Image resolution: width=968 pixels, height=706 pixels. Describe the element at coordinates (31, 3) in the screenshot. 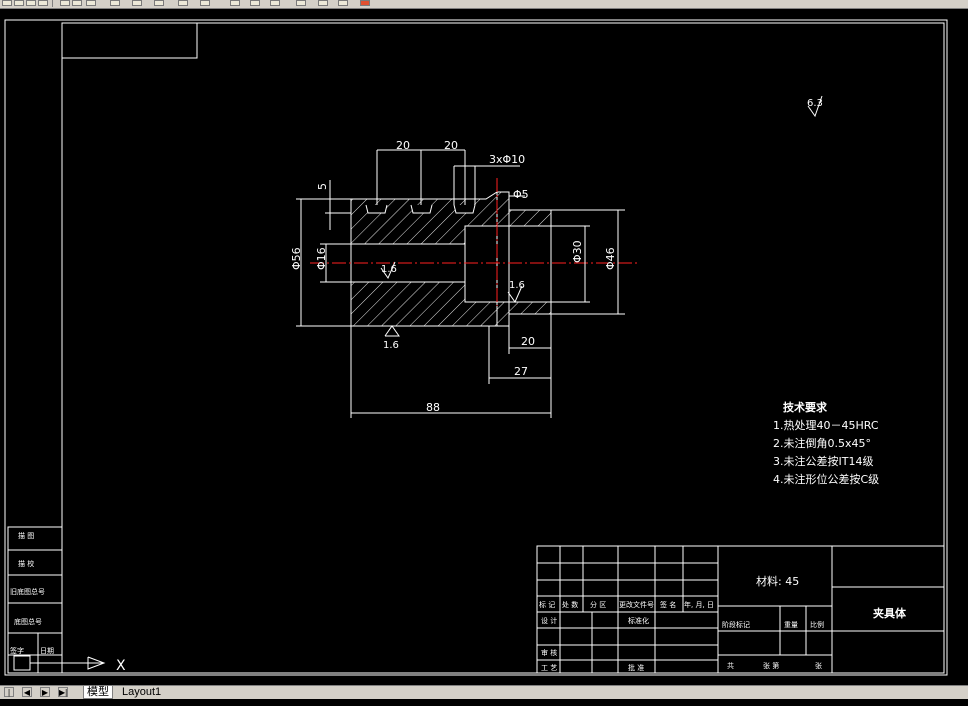

I see `print-icon` at that location.